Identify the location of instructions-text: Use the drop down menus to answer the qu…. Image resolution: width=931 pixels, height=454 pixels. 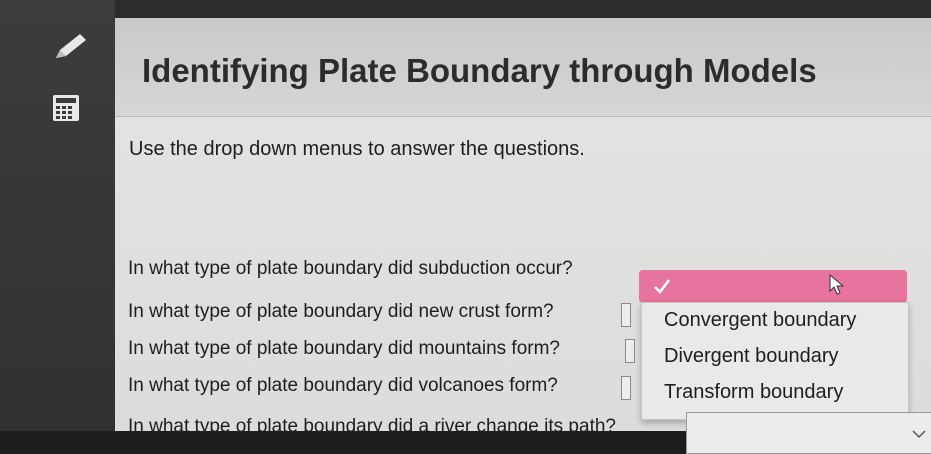
(357, 149).